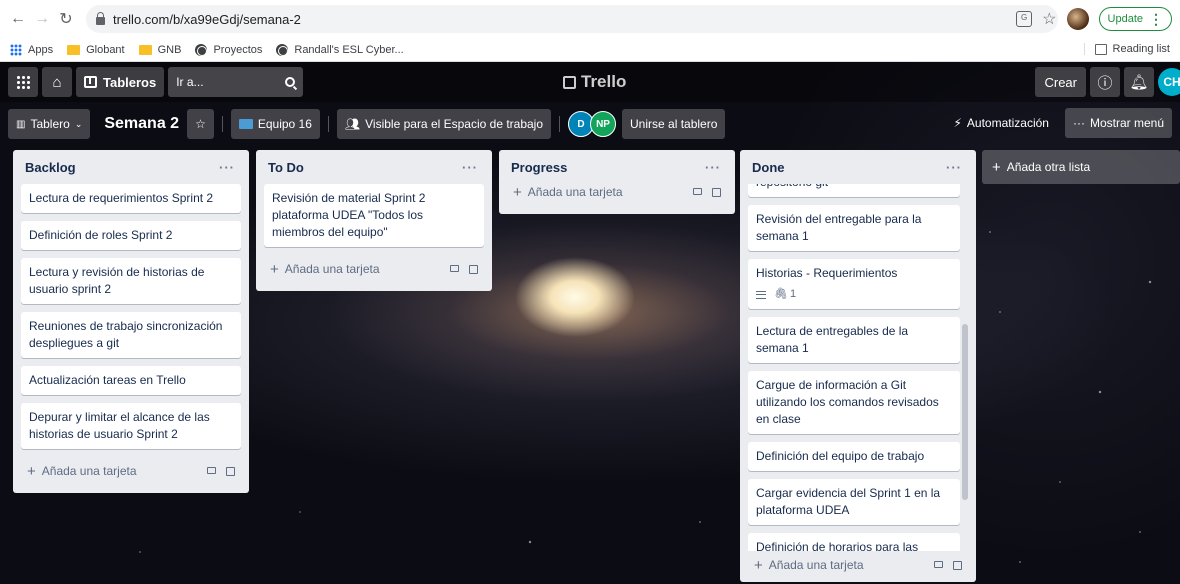  I want to click on info-button: ⓘ, so click(1105, 82).